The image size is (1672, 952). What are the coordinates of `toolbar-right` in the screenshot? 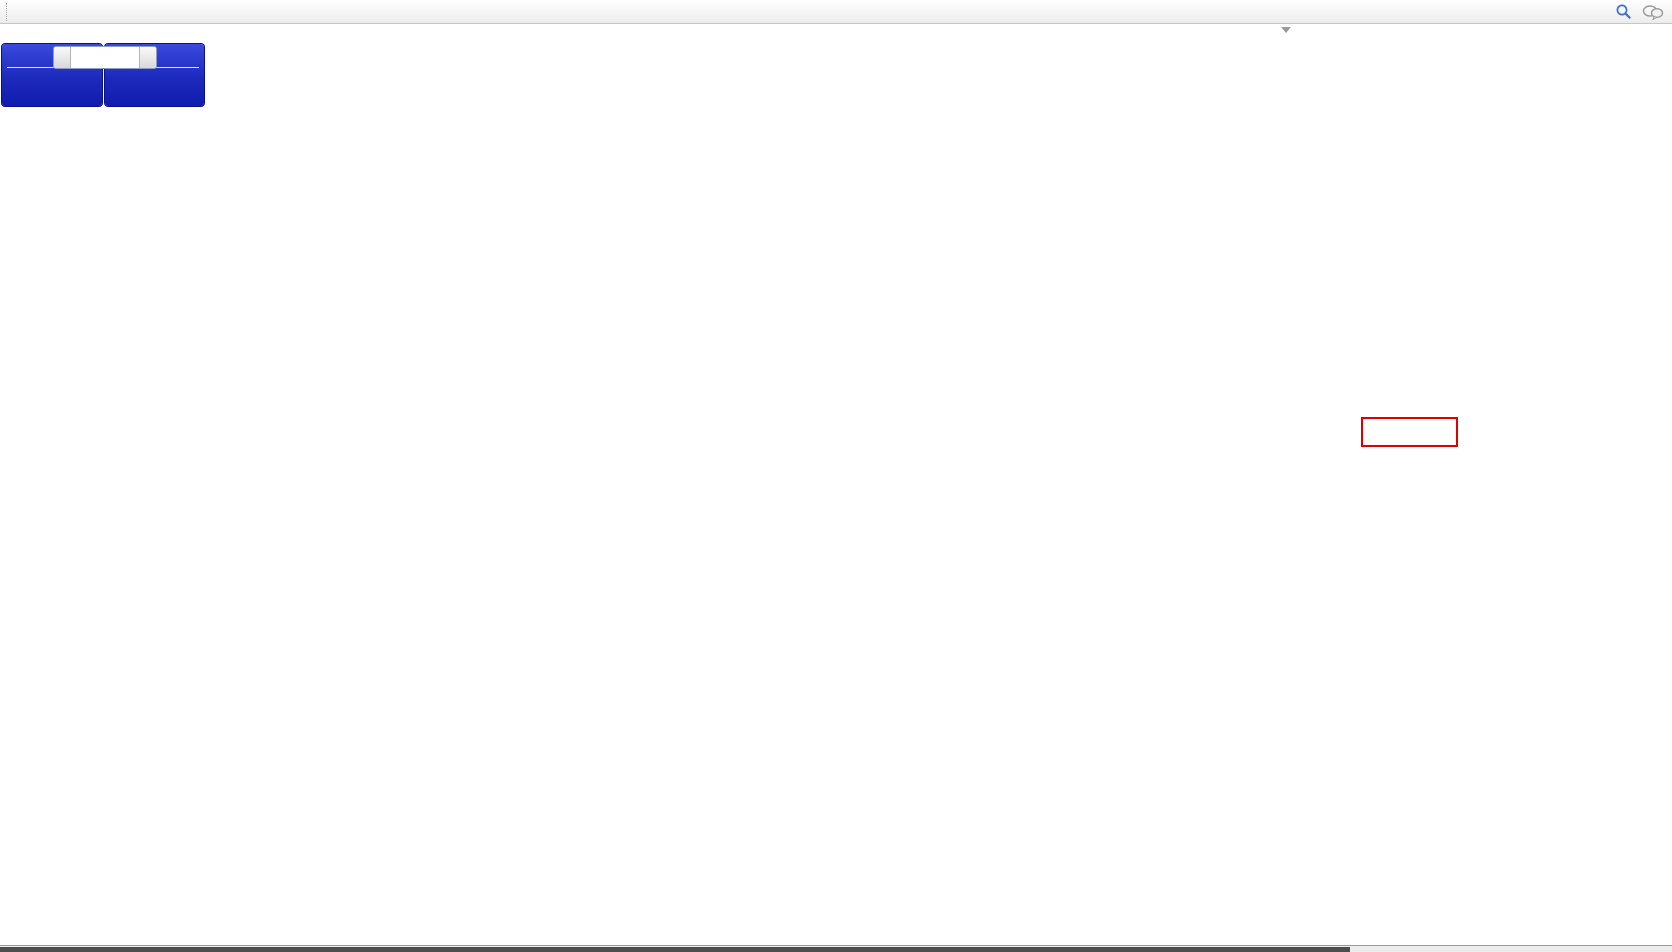 It's located at (1639, 11).